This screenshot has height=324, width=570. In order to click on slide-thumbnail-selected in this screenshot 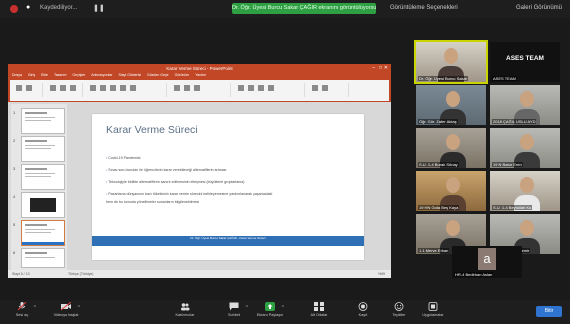, I will do `click(43, 233)`.